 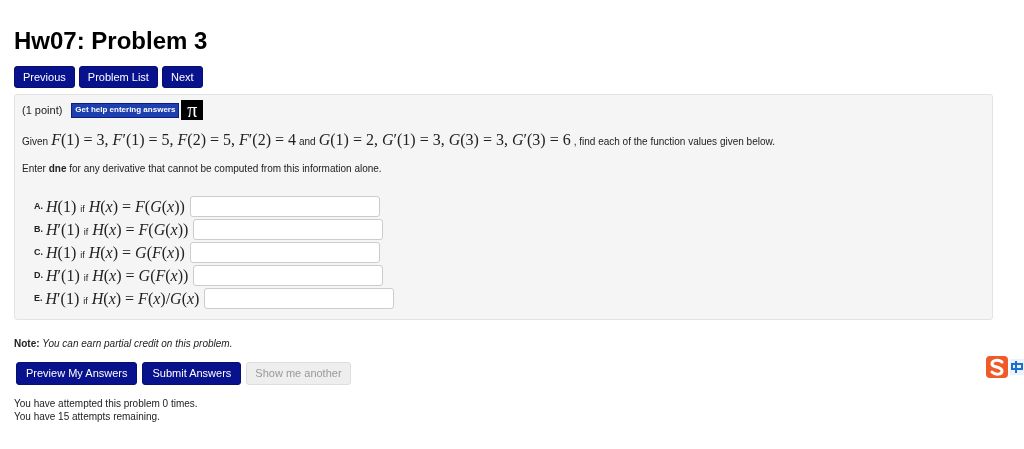 What do you see at coordinates (1005, 367) in the screenshot?
I see `input-method-icon` at bounding box center [1005, 367].